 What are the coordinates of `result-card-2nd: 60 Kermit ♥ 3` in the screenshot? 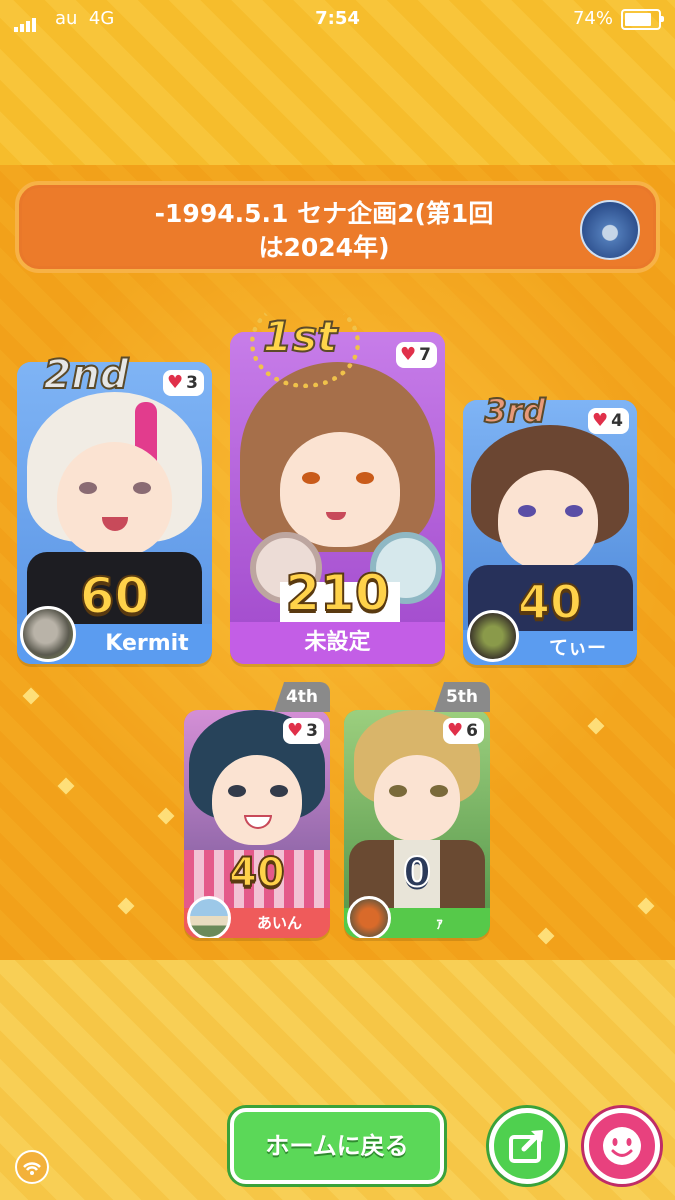 It's located at (114, 513).